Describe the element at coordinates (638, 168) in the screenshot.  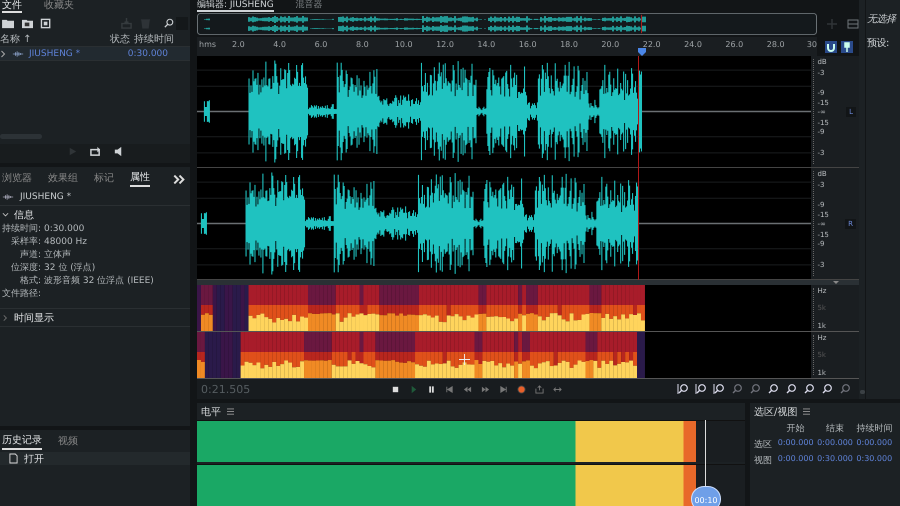
I see `playhead-line` at that location.